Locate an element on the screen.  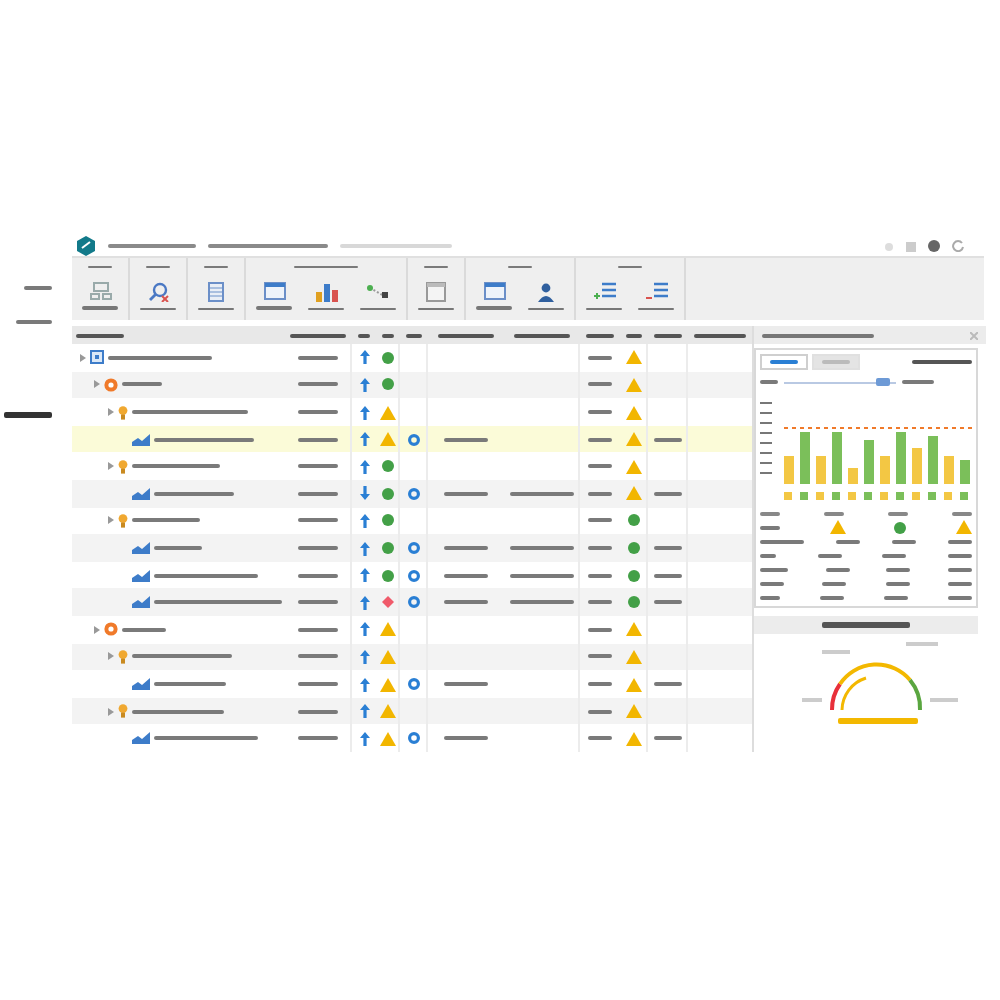
bar-chart-icon is located at coordinates (326, 291).